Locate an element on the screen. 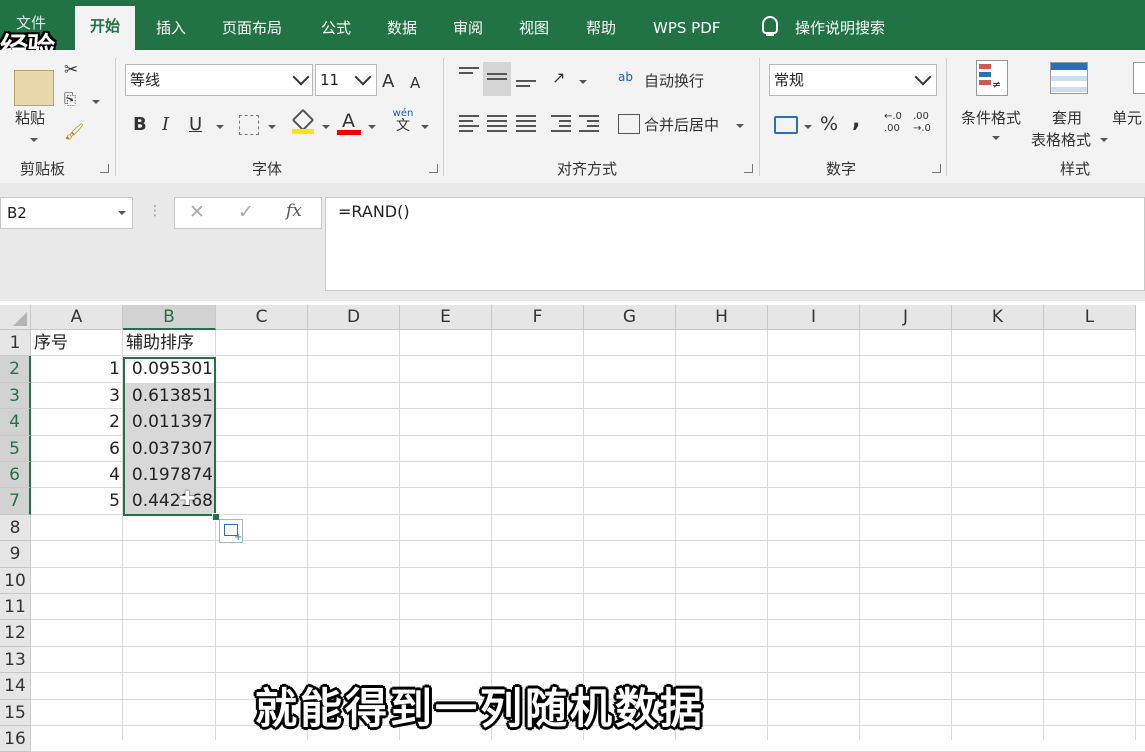  row-header-11: 11 is located at coordinates (15, 607).